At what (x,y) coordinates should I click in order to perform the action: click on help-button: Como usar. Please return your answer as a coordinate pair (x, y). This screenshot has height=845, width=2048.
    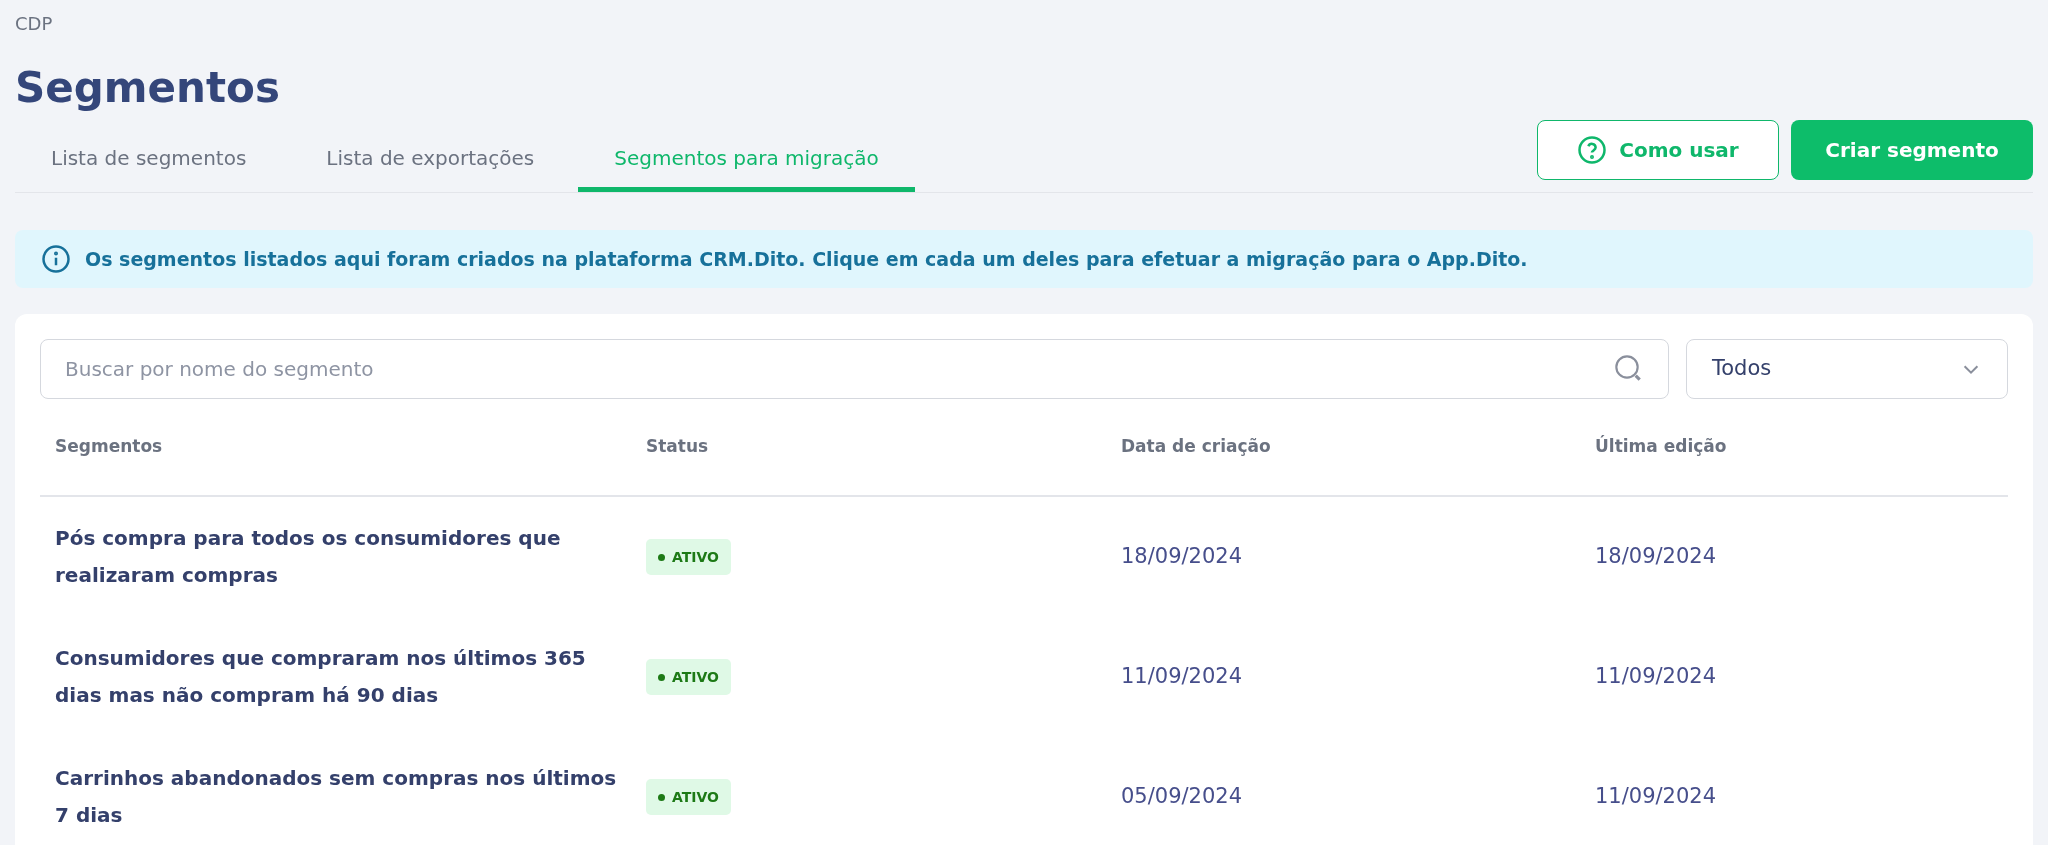
    Looking at the image, I should click on (1658, 150).